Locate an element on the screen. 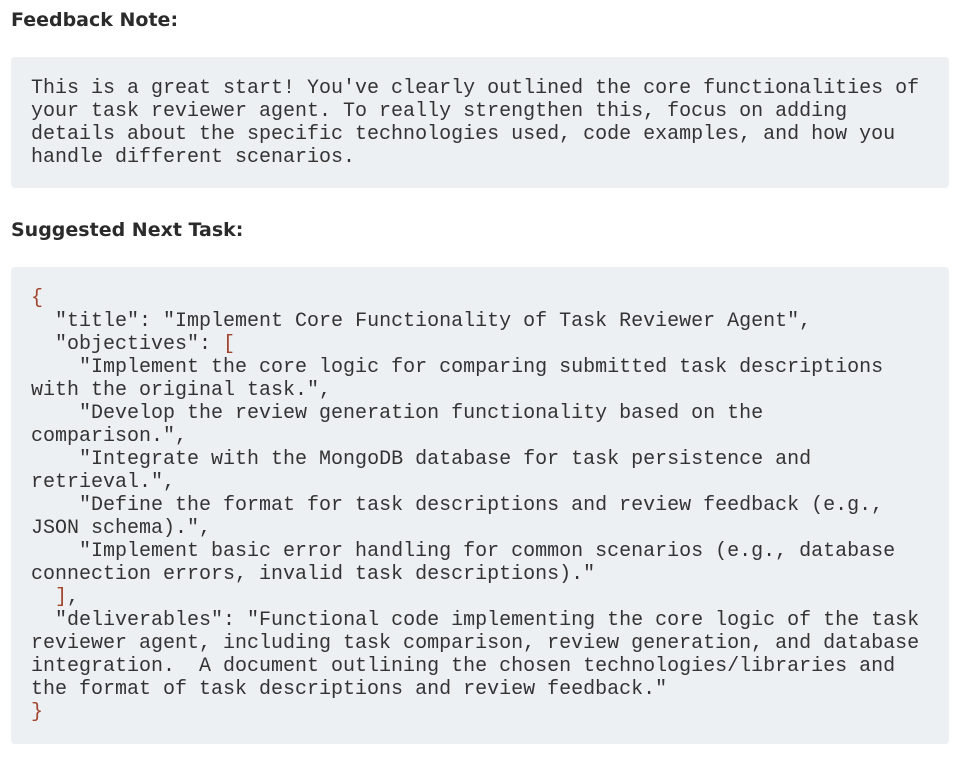 This screenshot has height=765, width=954. open-brace: { is located at coordinates (37, 298).